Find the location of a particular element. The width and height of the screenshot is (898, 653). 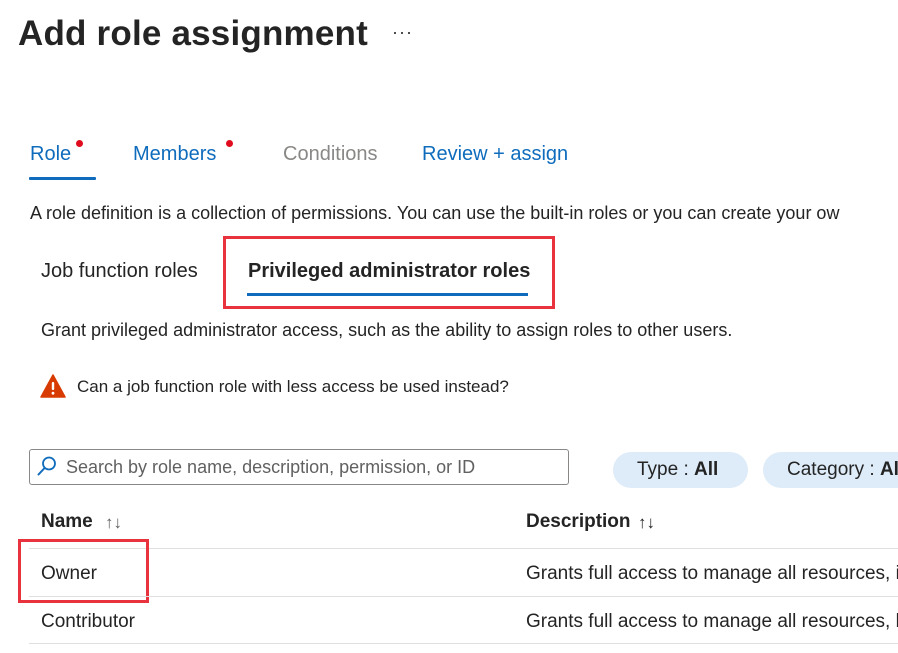

column-header-description: Description is located at coordinates (578, 522).